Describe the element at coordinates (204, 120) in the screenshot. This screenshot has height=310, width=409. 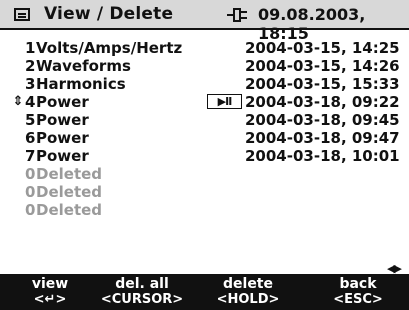
I see `list-item: 5 Power 2004-03-18, 09:45` at that location.